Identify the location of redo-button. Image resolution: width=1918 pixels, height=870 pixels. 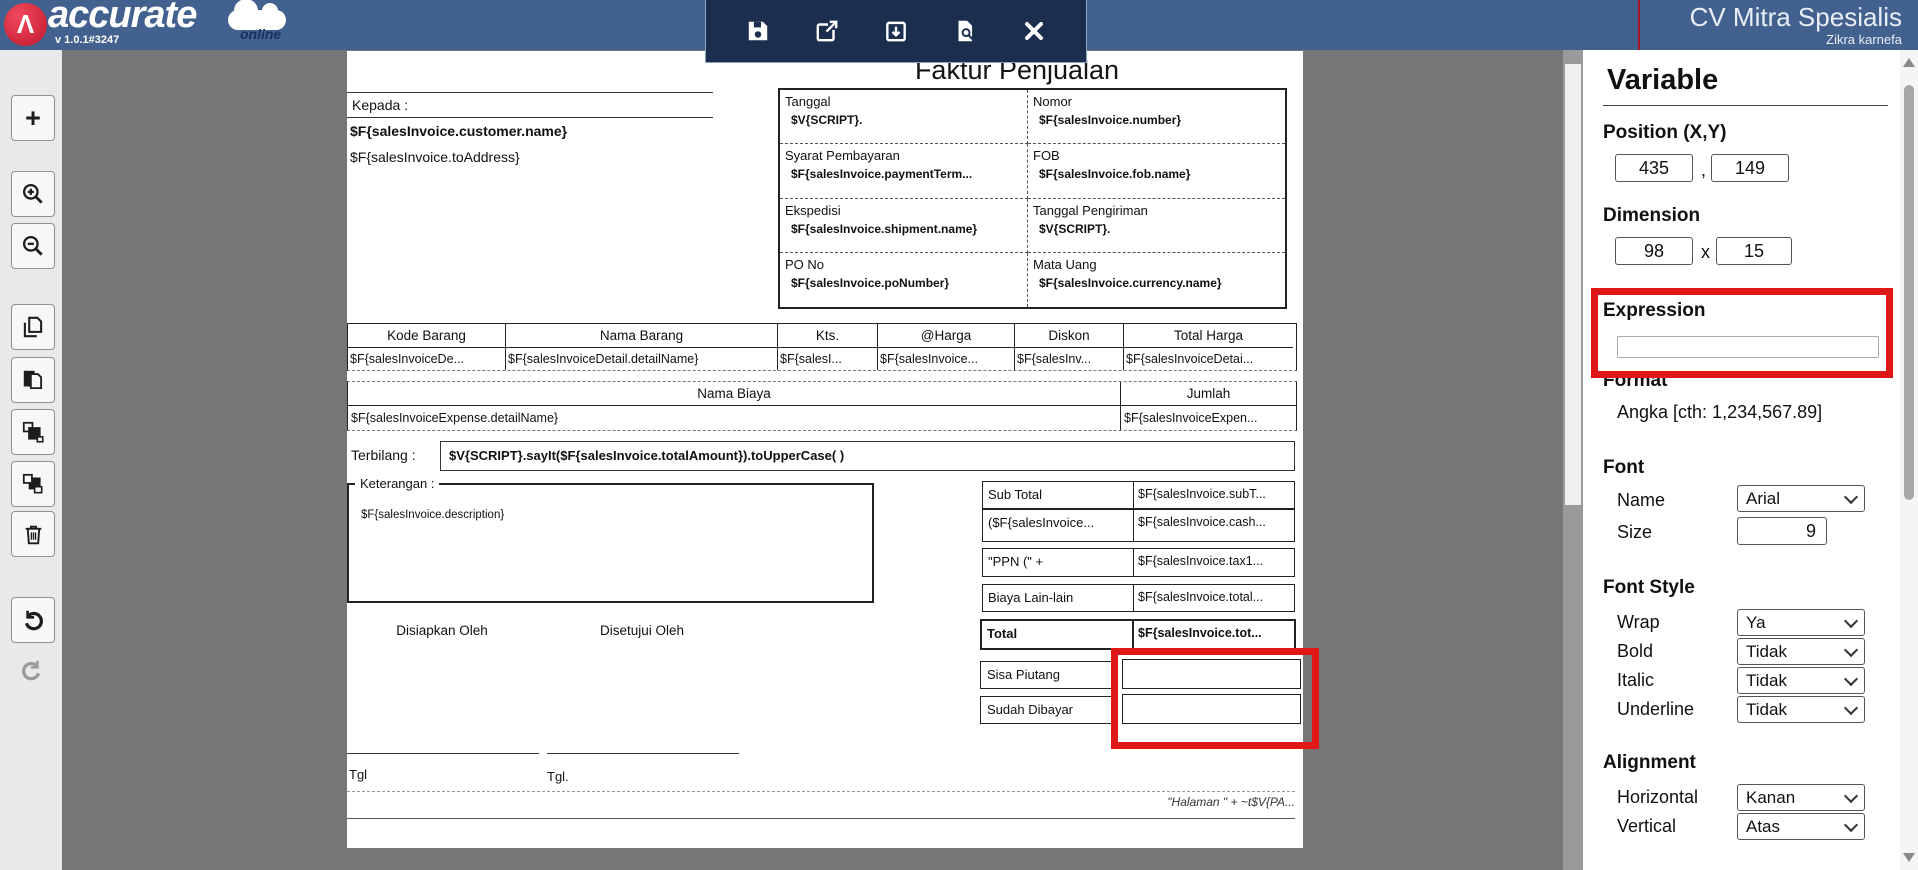
(32, 670).